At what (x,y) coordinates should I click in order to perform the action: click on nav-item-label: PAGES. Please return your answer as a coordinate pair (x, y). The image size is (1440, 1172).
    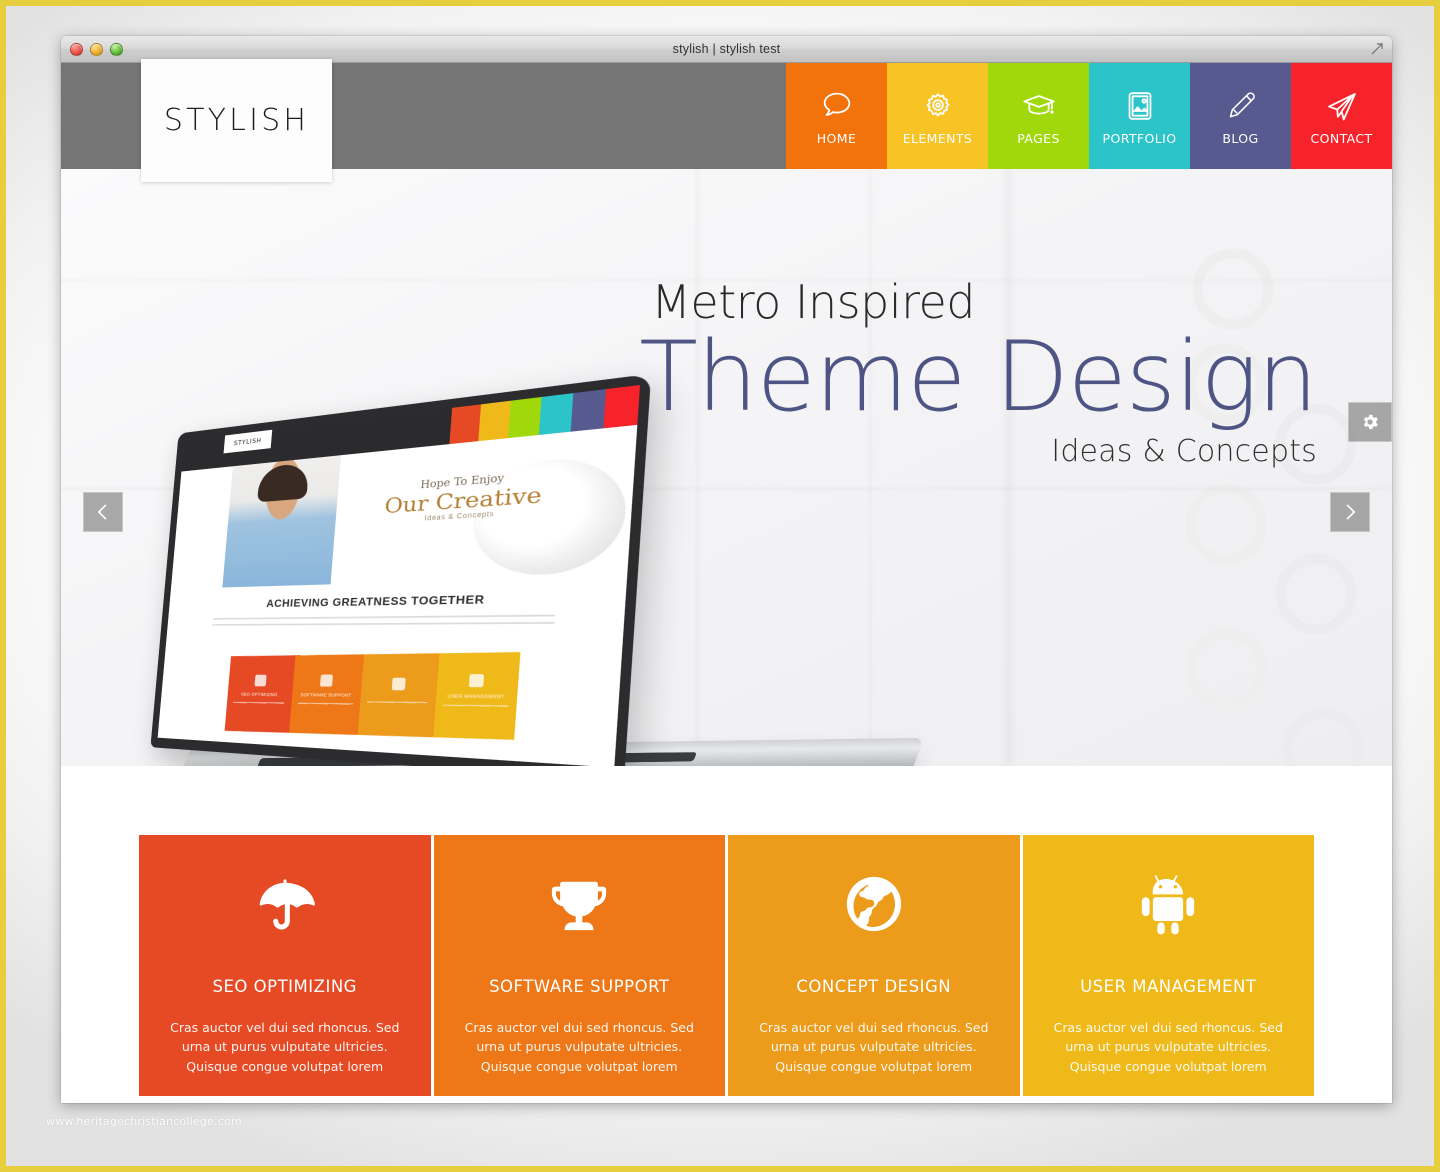
    Looking at the image, I should click on (1038, 138).